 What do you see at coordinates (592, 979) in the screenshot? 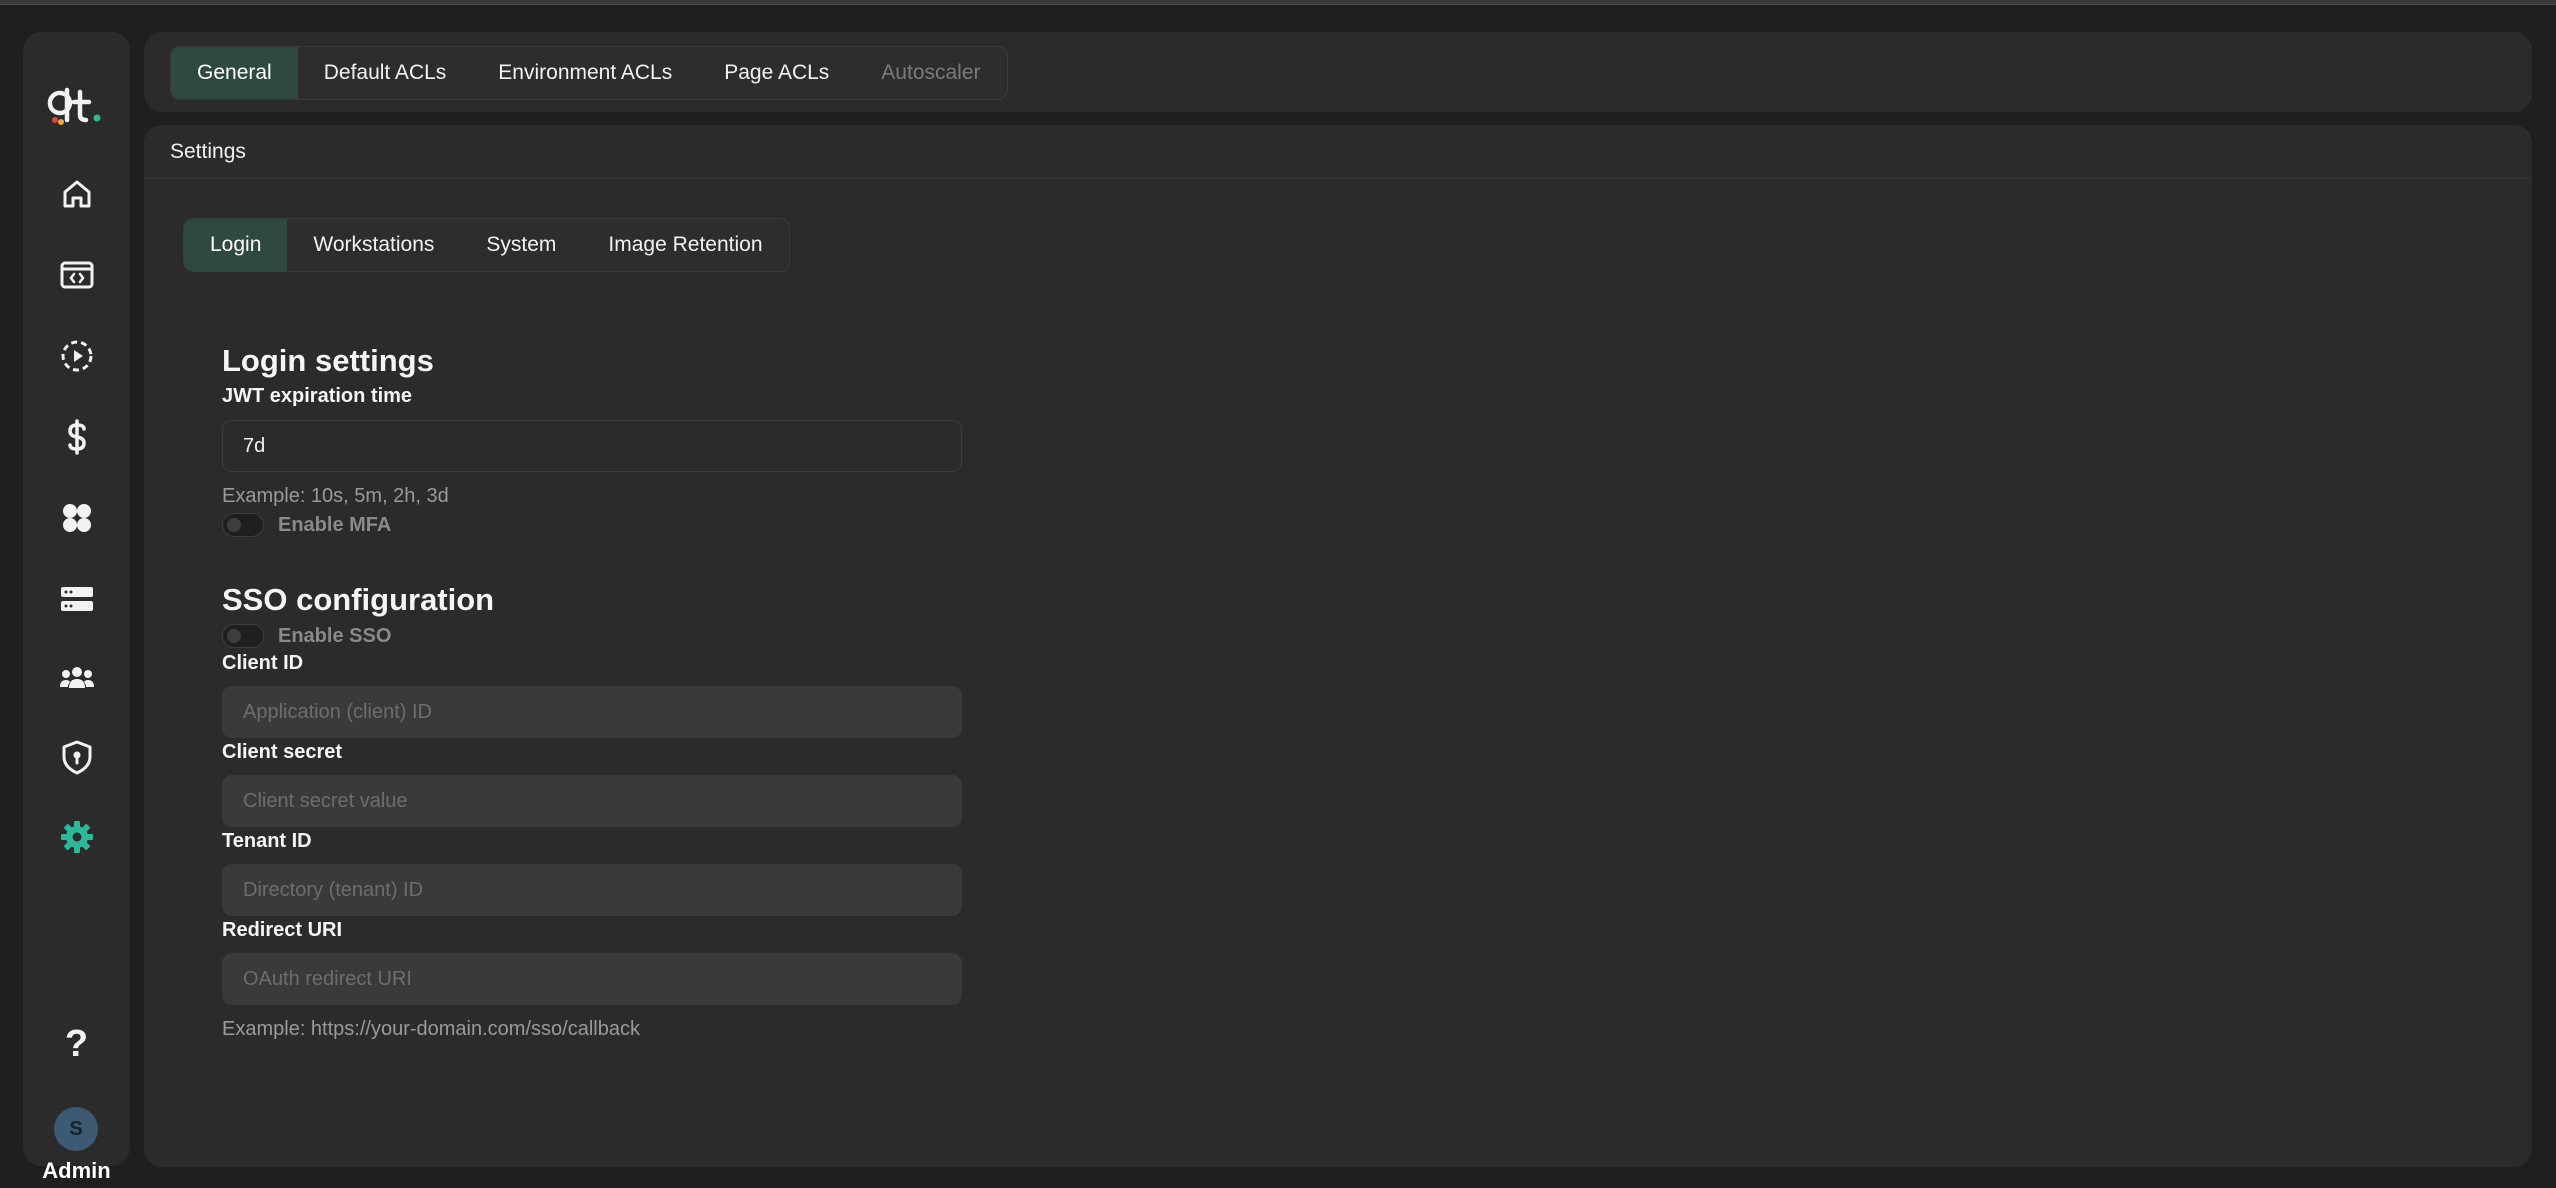
I see `redirect-uri-input` at bounding box center [592, 979].